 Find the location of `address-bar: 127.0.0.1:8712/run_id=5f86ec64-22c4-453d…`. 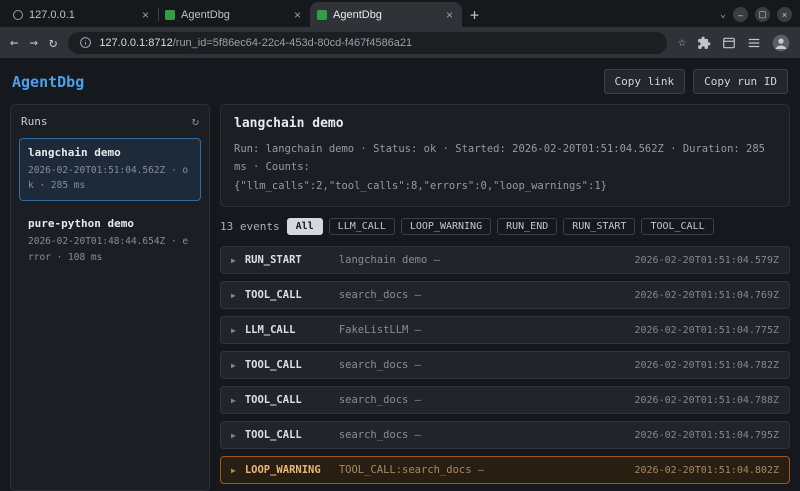

address-bar: 127.0.0.1:8712/run_id=5f86ec64-22c4-453d… is located at coordinates (368, 42).